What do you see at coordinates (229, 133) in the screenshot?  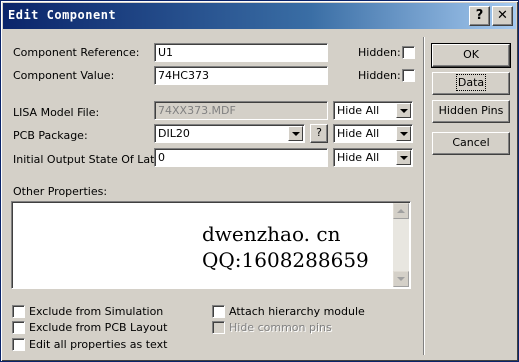 I see `pcb-package-select: DIL20` at bounding box center [229, 133].